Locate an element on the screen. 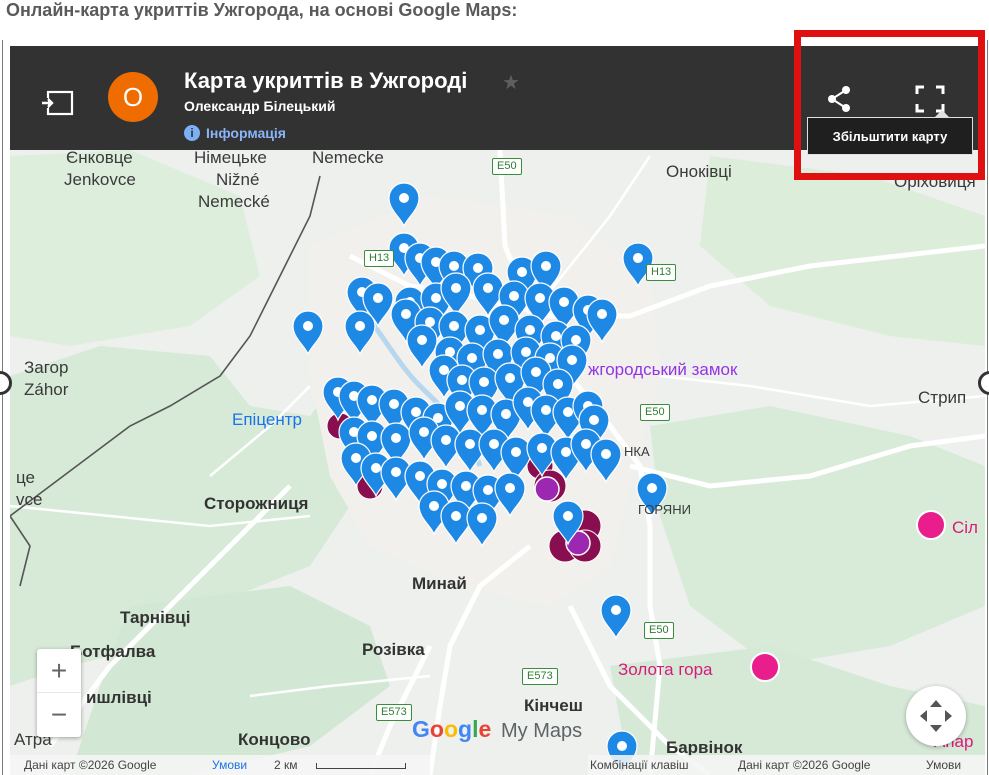 This screenshot has height=775, width=989. sidebar-toggle-button is located at coordinates (59, 103).